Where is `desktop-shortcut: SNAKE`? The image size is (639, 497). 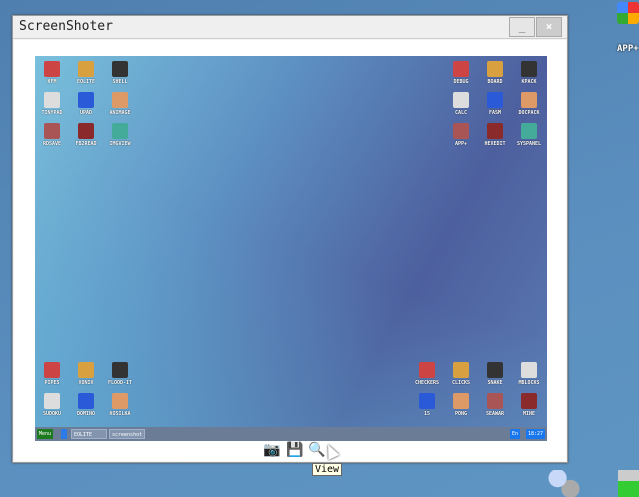
desktop-shortcut: SNAKE is located at coordinates (495, 374).